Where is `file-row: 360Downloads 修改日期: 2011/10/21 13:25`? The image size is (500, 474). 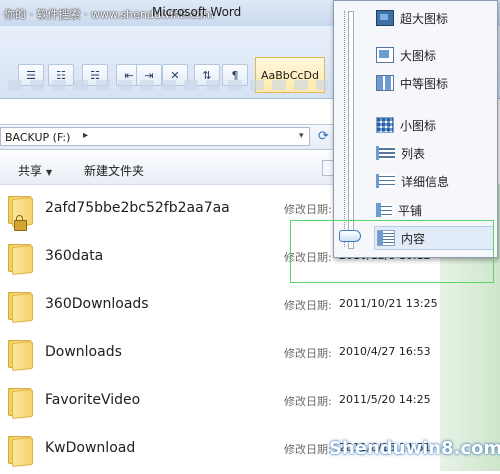
file-row: 360Downloads 修改日期: 2011/10/21 13:25 is located at coordinates (220, 306).